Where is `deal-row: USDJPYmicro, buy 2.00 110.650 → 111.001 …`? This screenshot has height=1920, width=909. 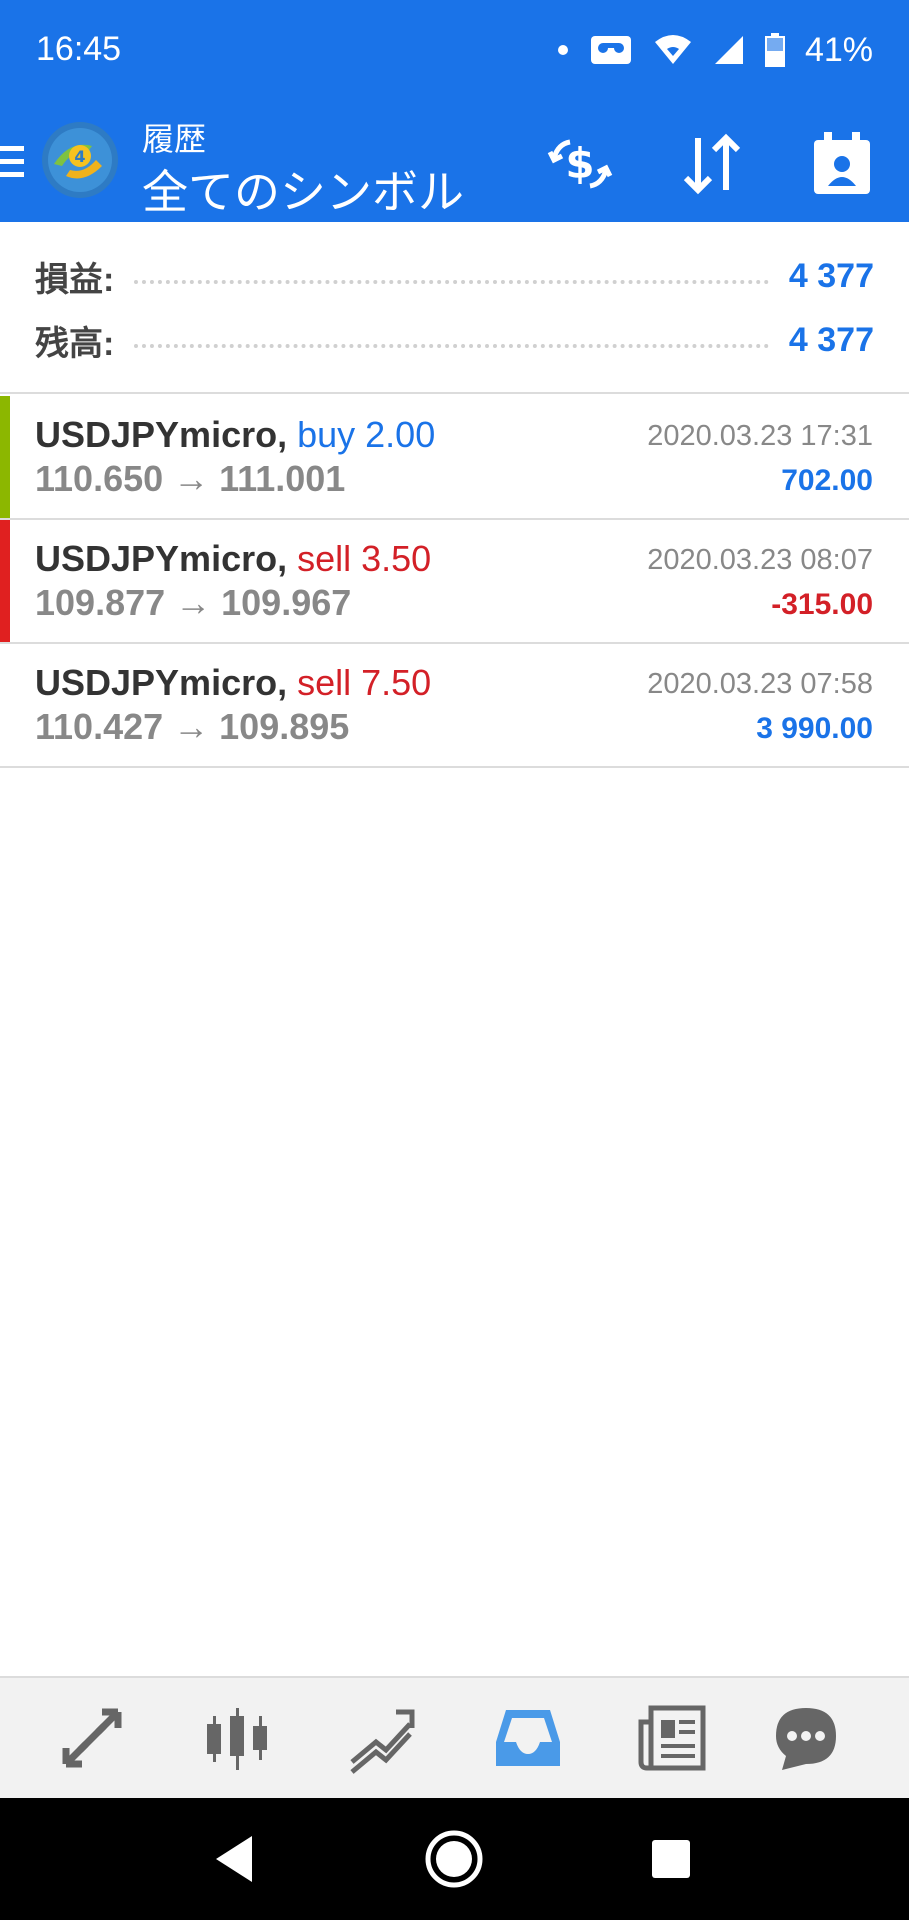 deal-row: USDJPYmicro, buy 2.00 110.650 → 111.001 … is located at coordinates (454, 458).